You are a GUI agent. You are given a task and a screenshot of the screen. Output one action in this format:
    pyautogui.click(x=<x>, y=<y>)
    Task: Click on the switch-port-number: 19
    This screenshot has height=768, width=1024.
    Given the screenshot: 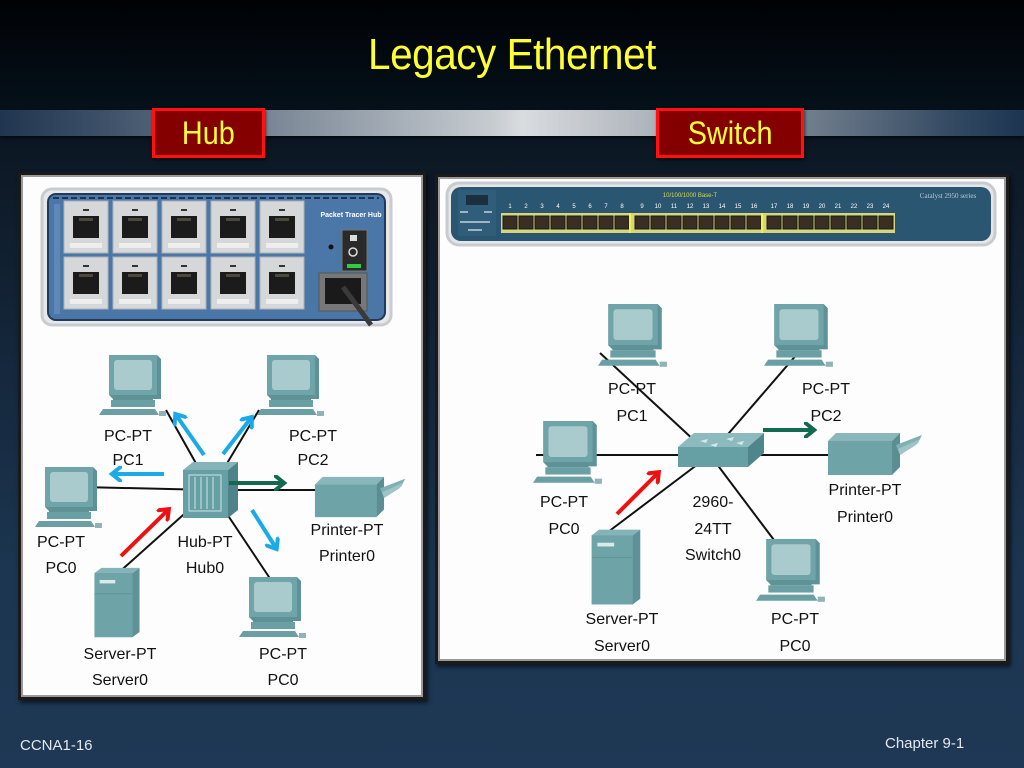 What is the action you would take?
    pyautogui.click(x=806, y=207)
    